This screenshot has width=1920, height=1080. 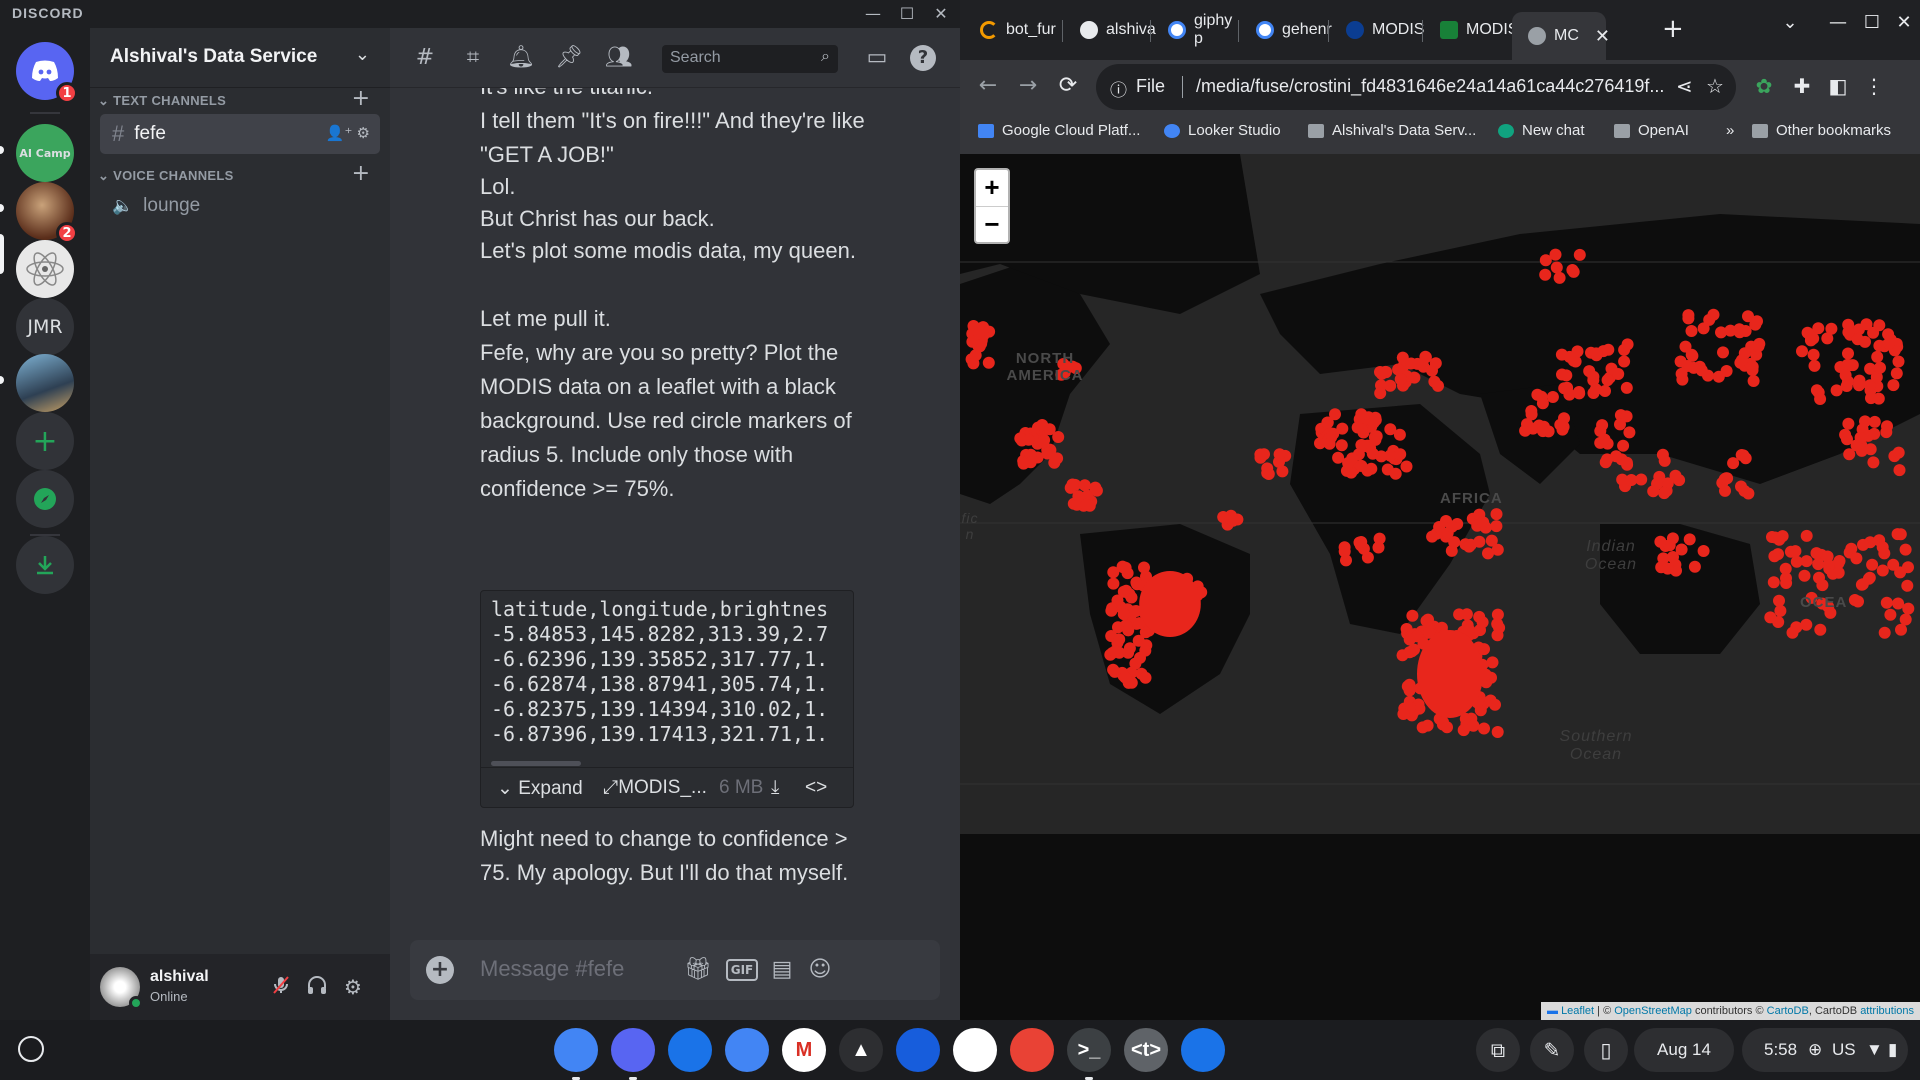 What do you see at coordinates (1028, 86) in the screenshot?
I see `forward-button: →` at bounding box center [1028, 86].